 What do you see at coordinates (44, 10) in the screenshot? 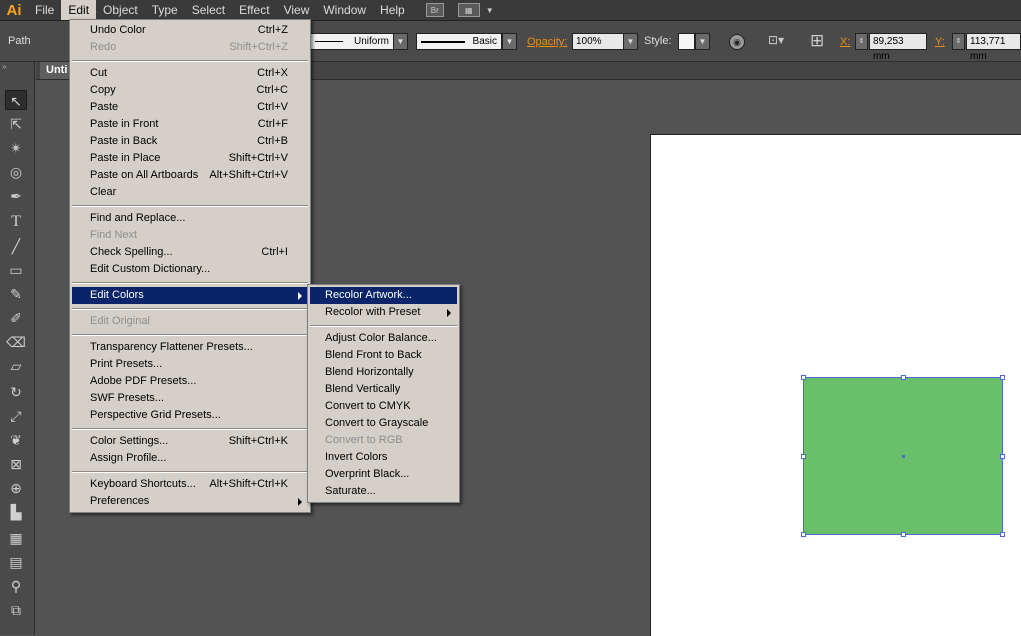
I see `menu-file: File` at bounding box center [44, 10].